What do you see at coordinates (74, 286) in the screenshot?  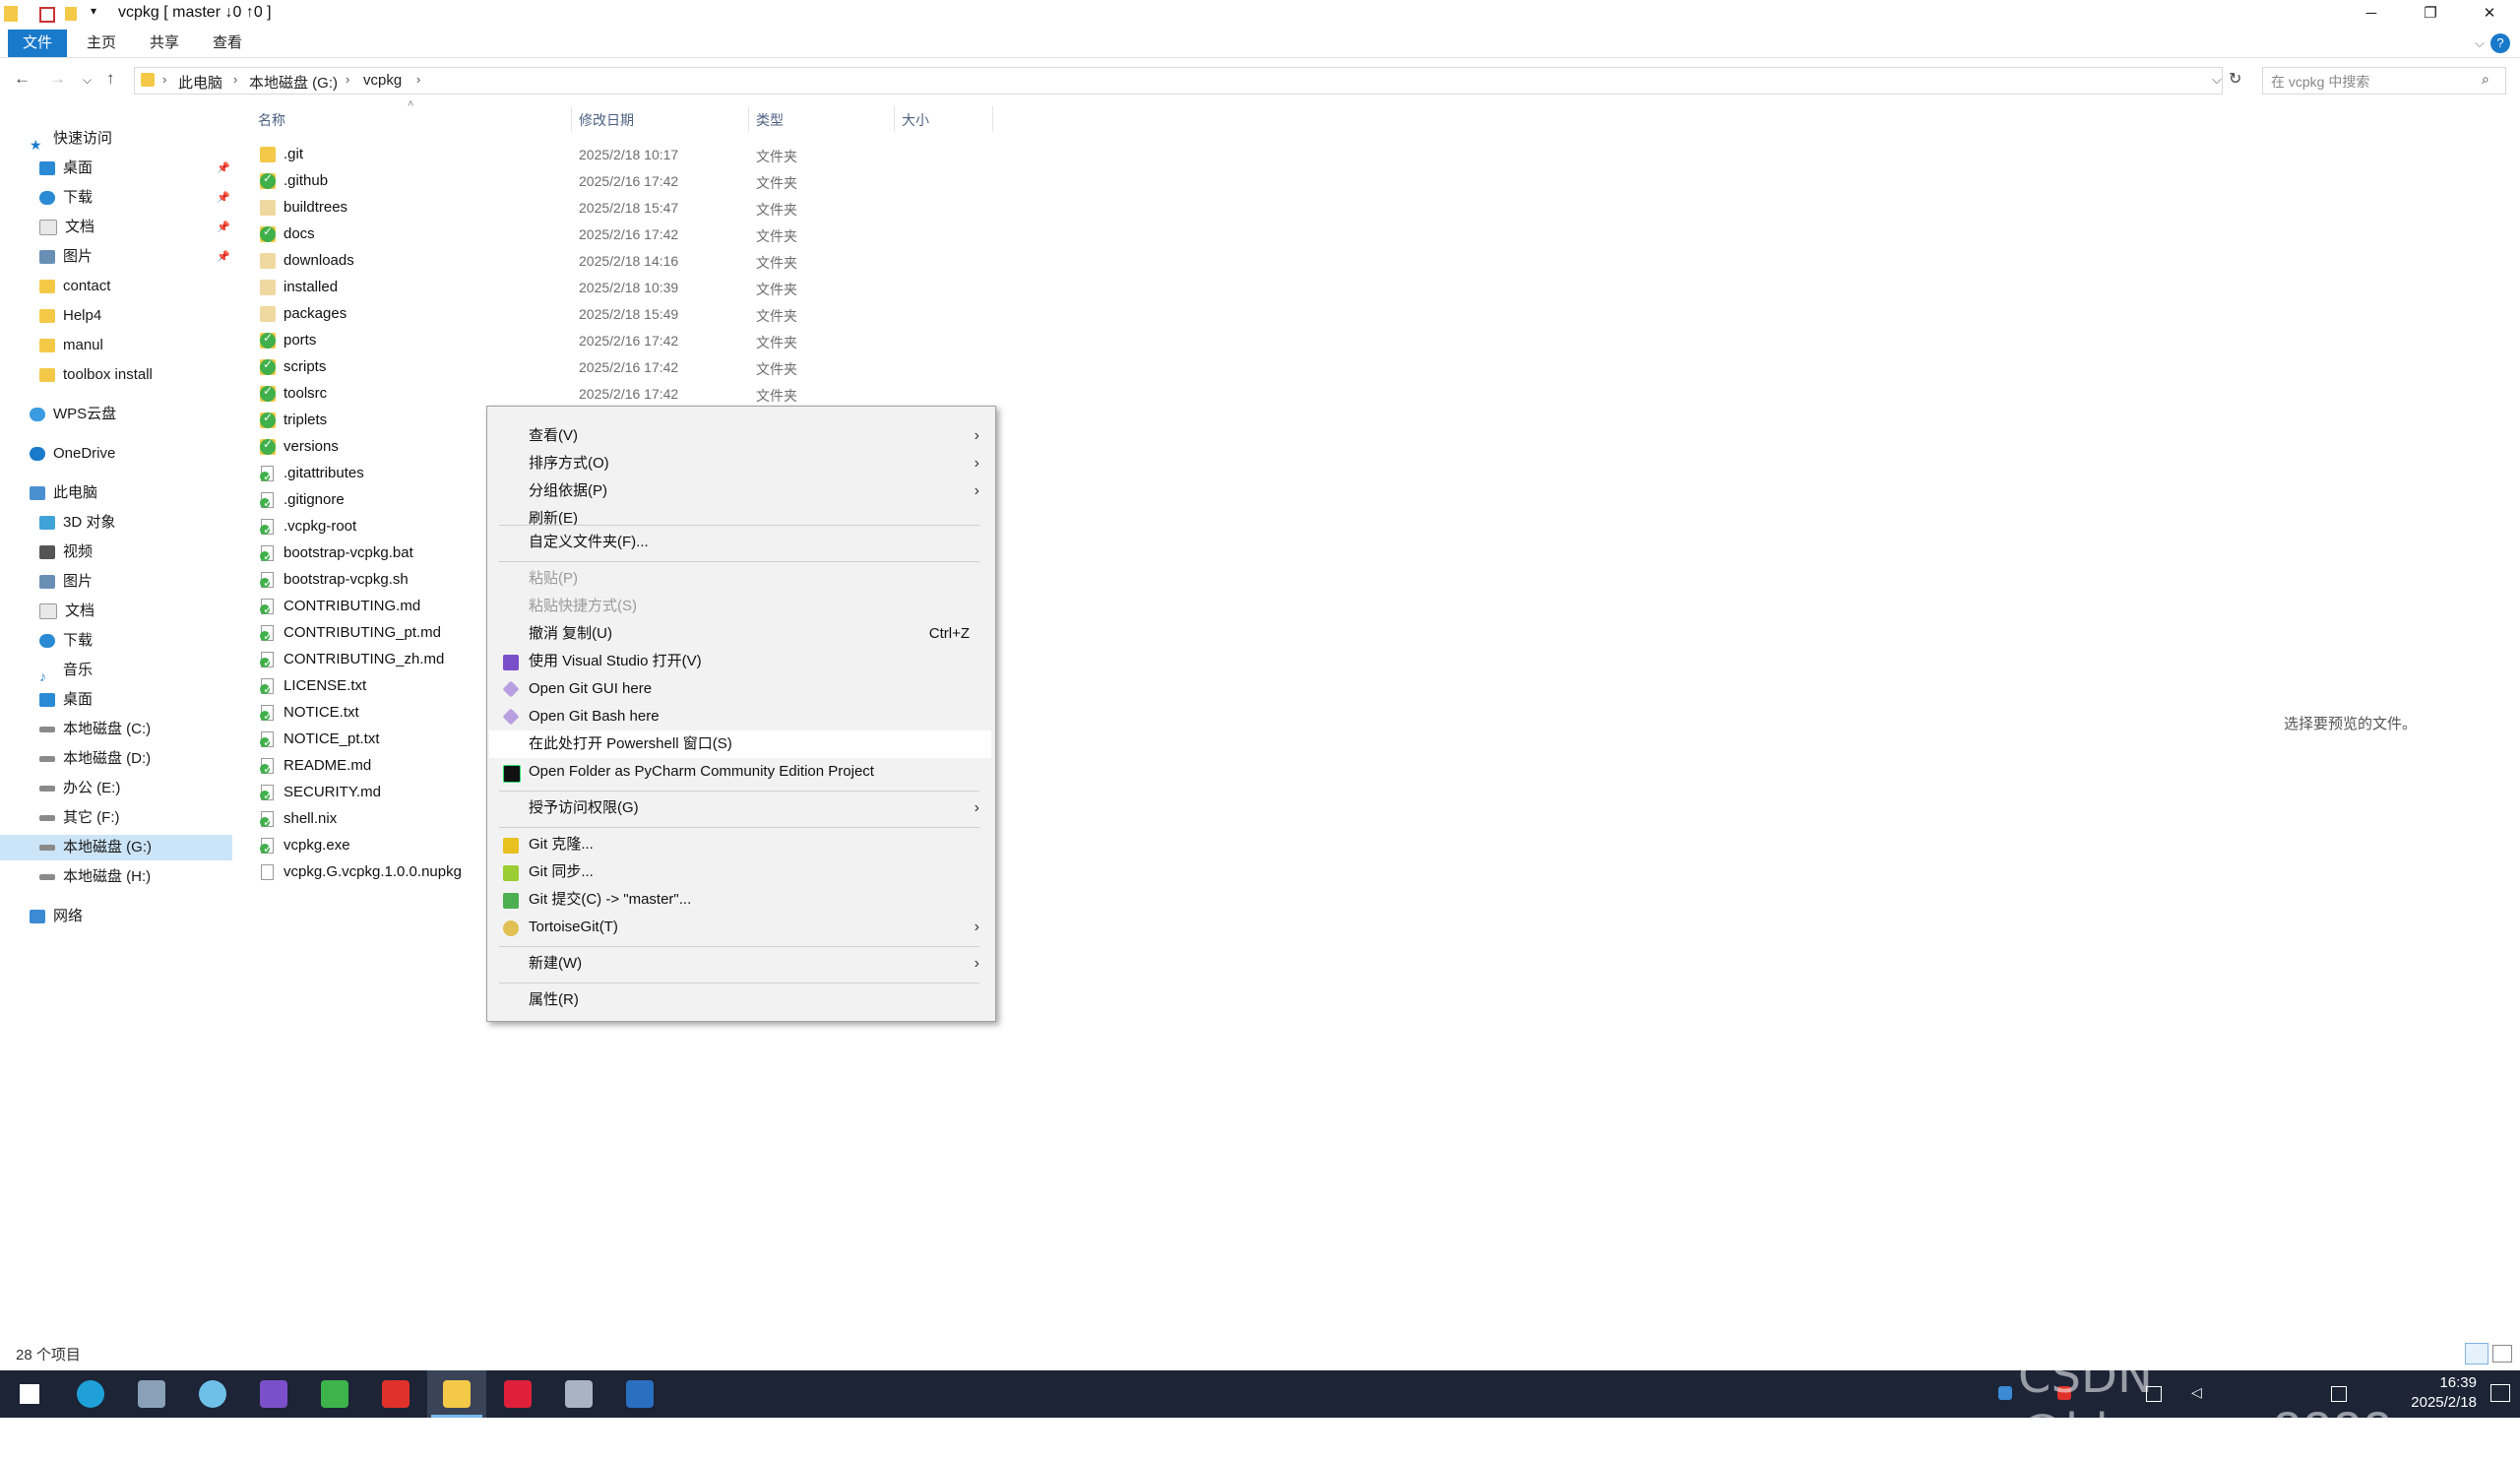 I see `nav-quick-contact: contact` at bounding box center [74, 286].